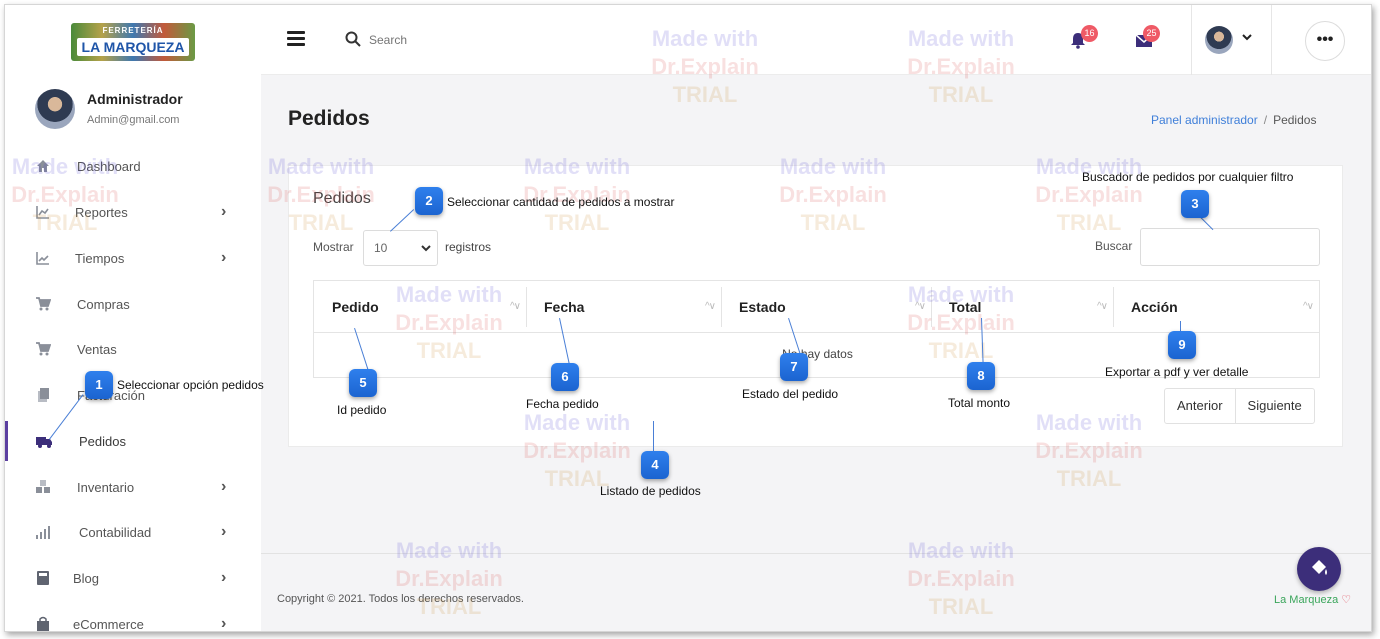 This screenshot has width=1380, height=639. Describe the element at coordinates (655, 465) in the screenshot. I see `callout-marker: 4` at that location.